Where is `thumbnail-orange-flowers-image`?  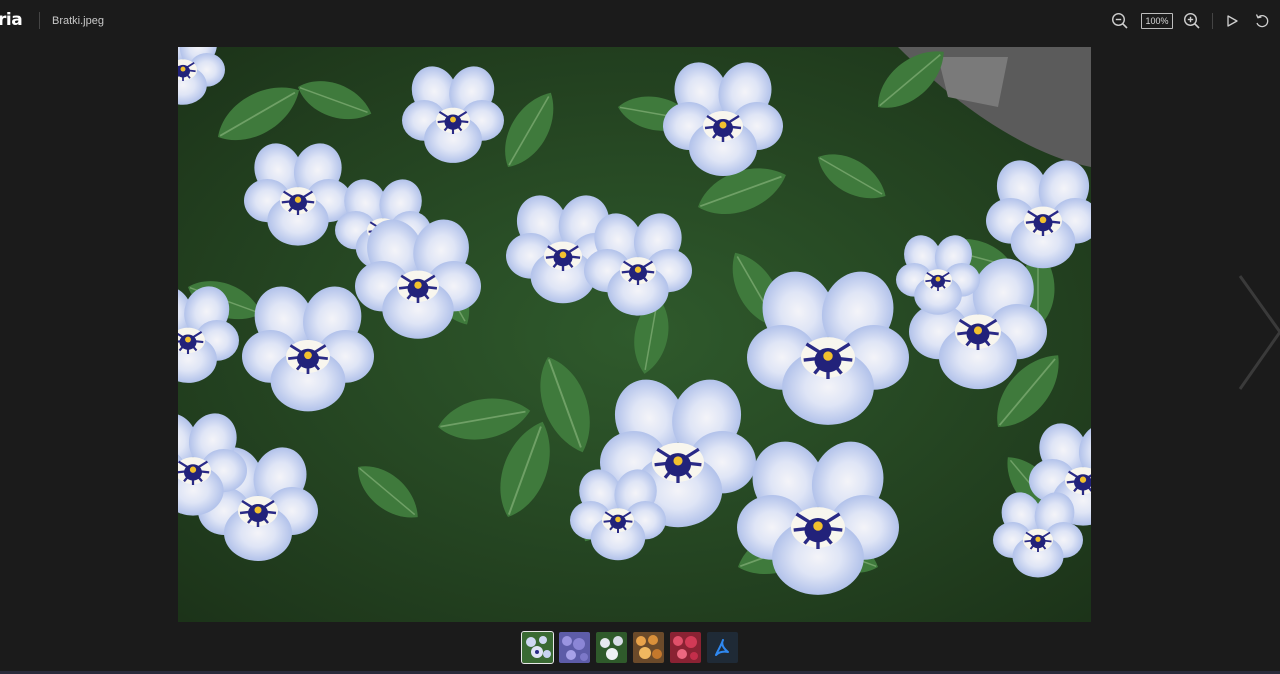
thumbnail-orange-flowers-image is located at coordinates (648, 647).